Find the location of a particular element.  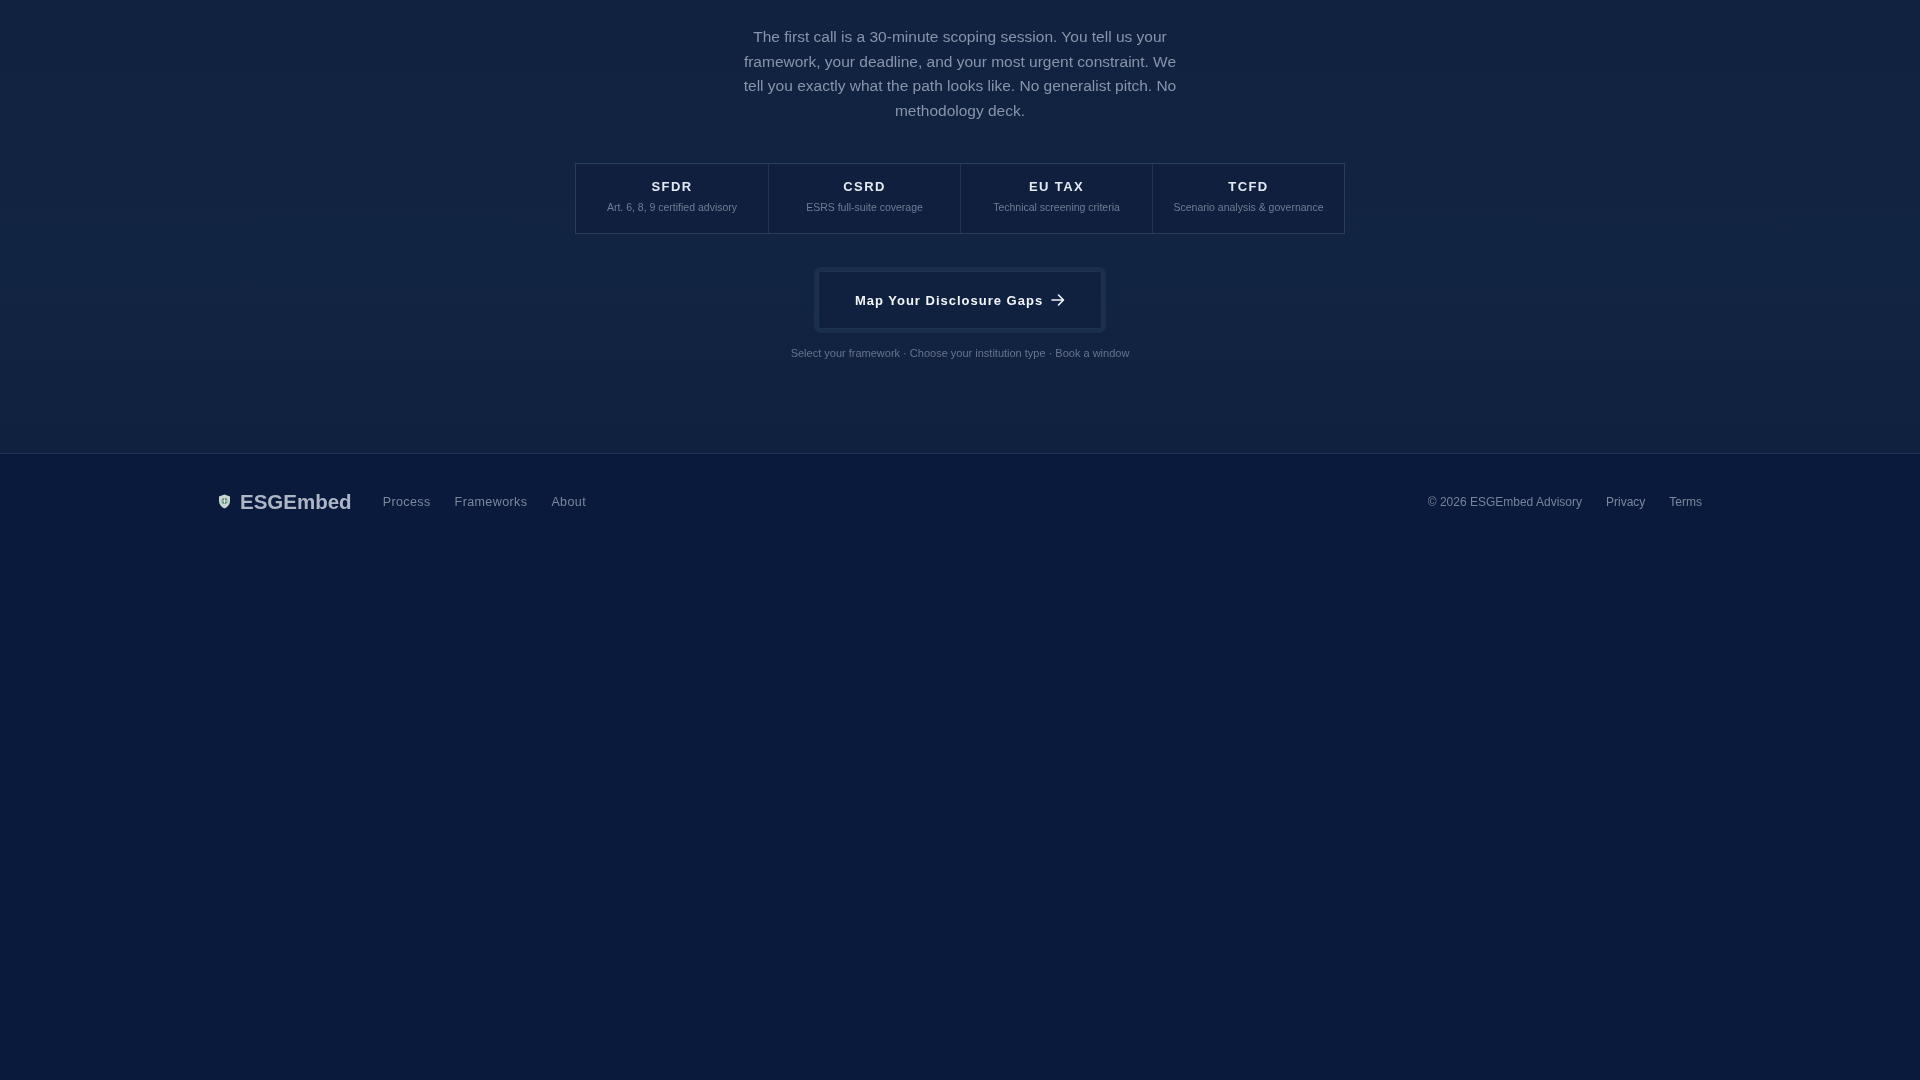

framework-name: SFDR is located at coordinates (672, 187).